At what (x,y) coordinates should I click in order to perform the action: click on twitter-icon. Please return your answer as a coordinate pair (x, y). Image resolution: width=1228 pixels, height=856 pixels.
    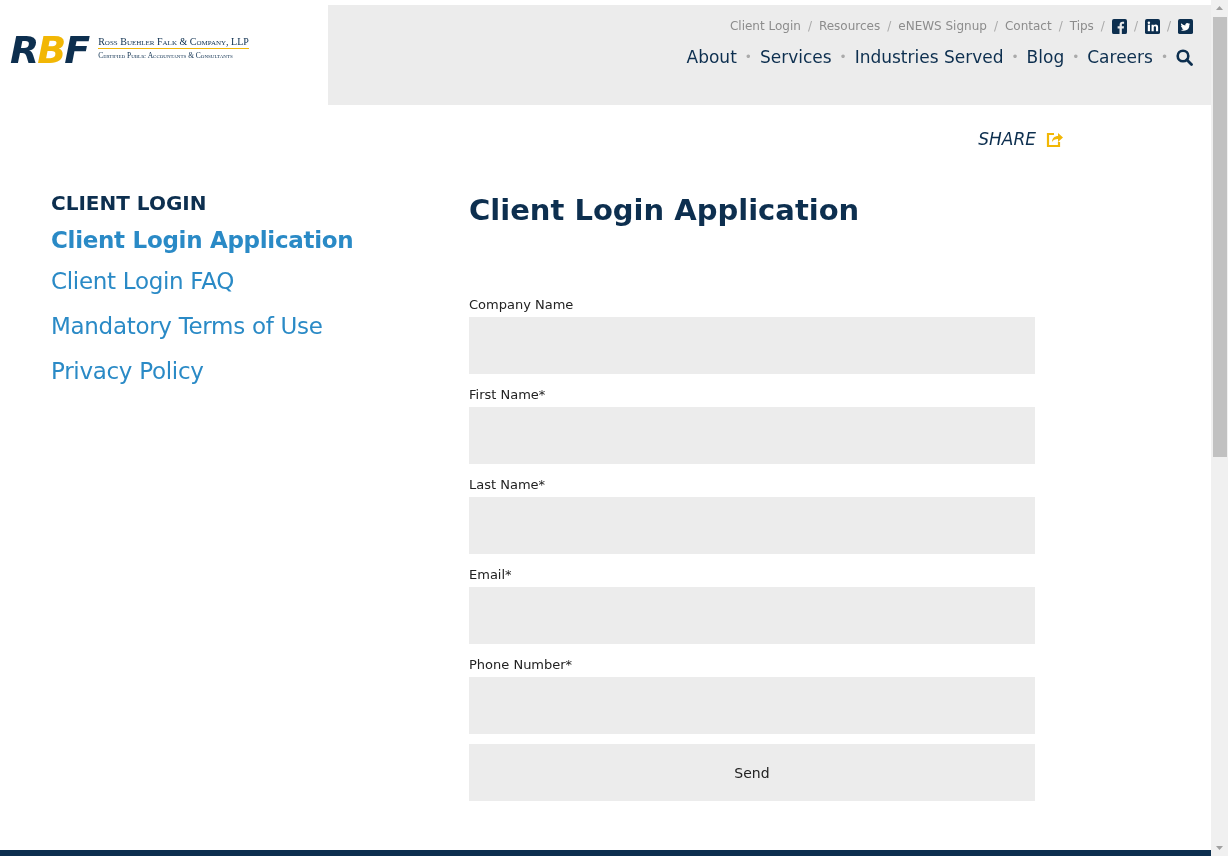
    Looking at the image, I should click on (1185, 26).